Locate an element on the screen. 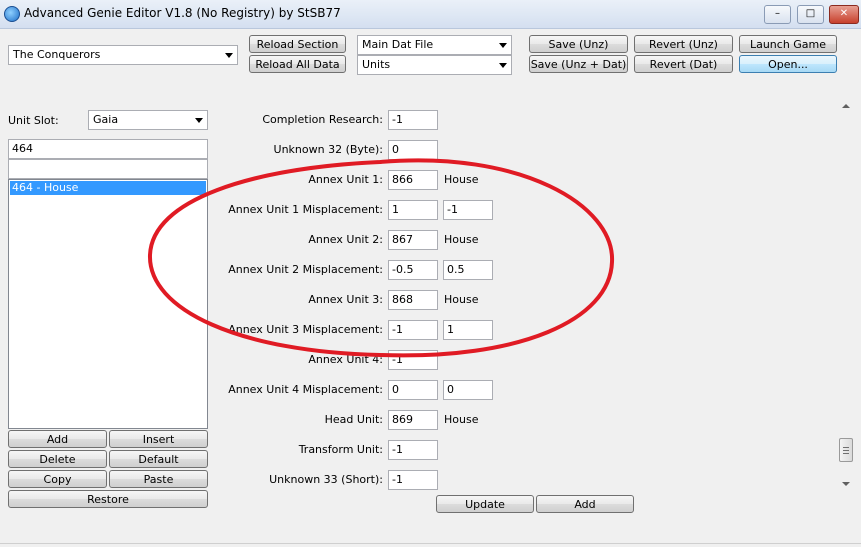 This screenshot has width=861, height=547. annex-unit-3-input: 868 is located at coordinates (413, 300).